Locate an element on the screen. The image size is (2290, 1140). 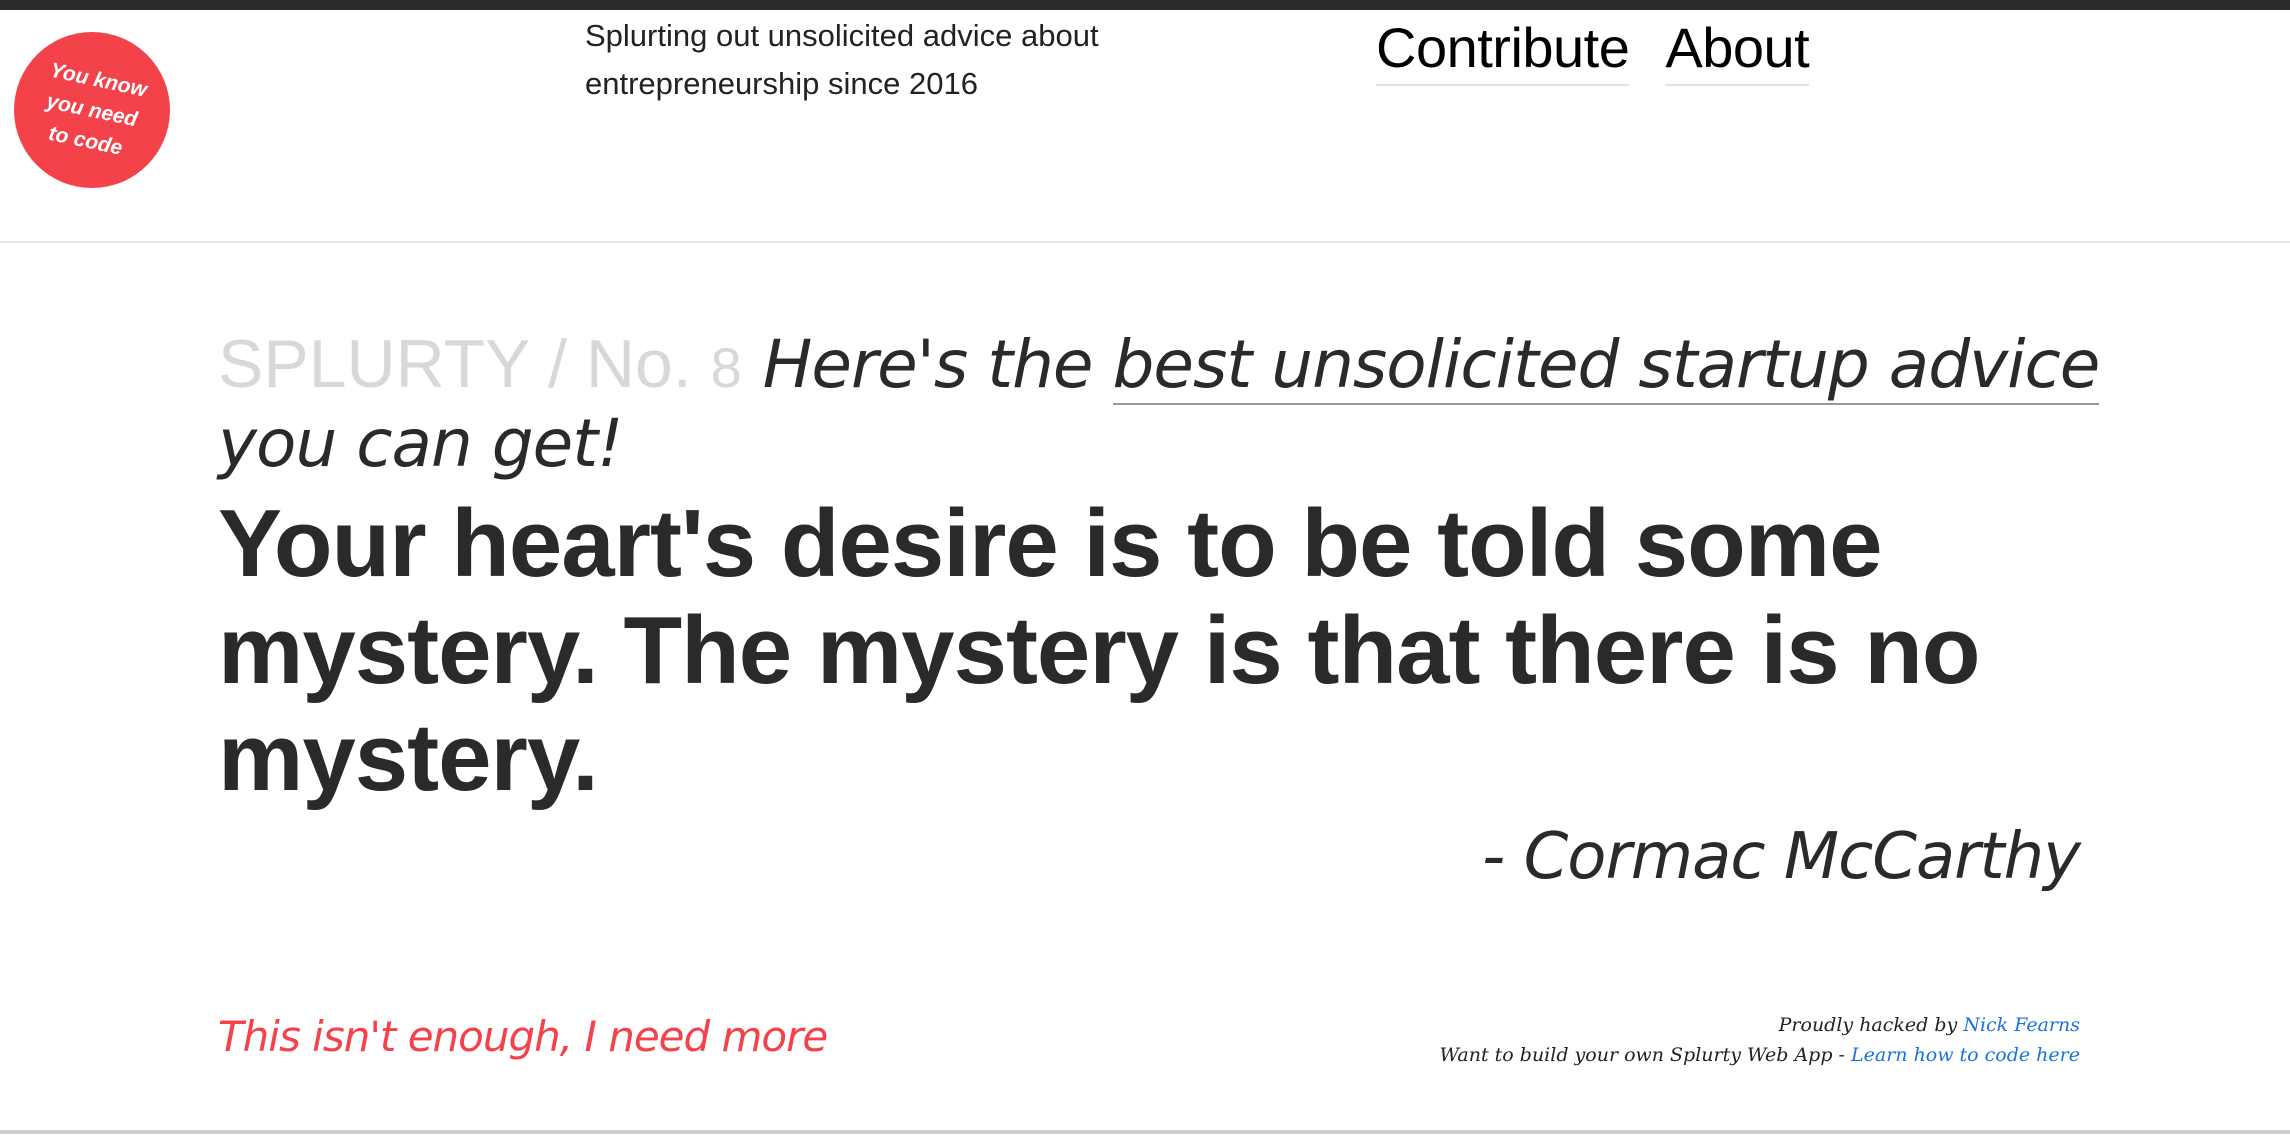
top-bar is located at coordinates (1145, 5).